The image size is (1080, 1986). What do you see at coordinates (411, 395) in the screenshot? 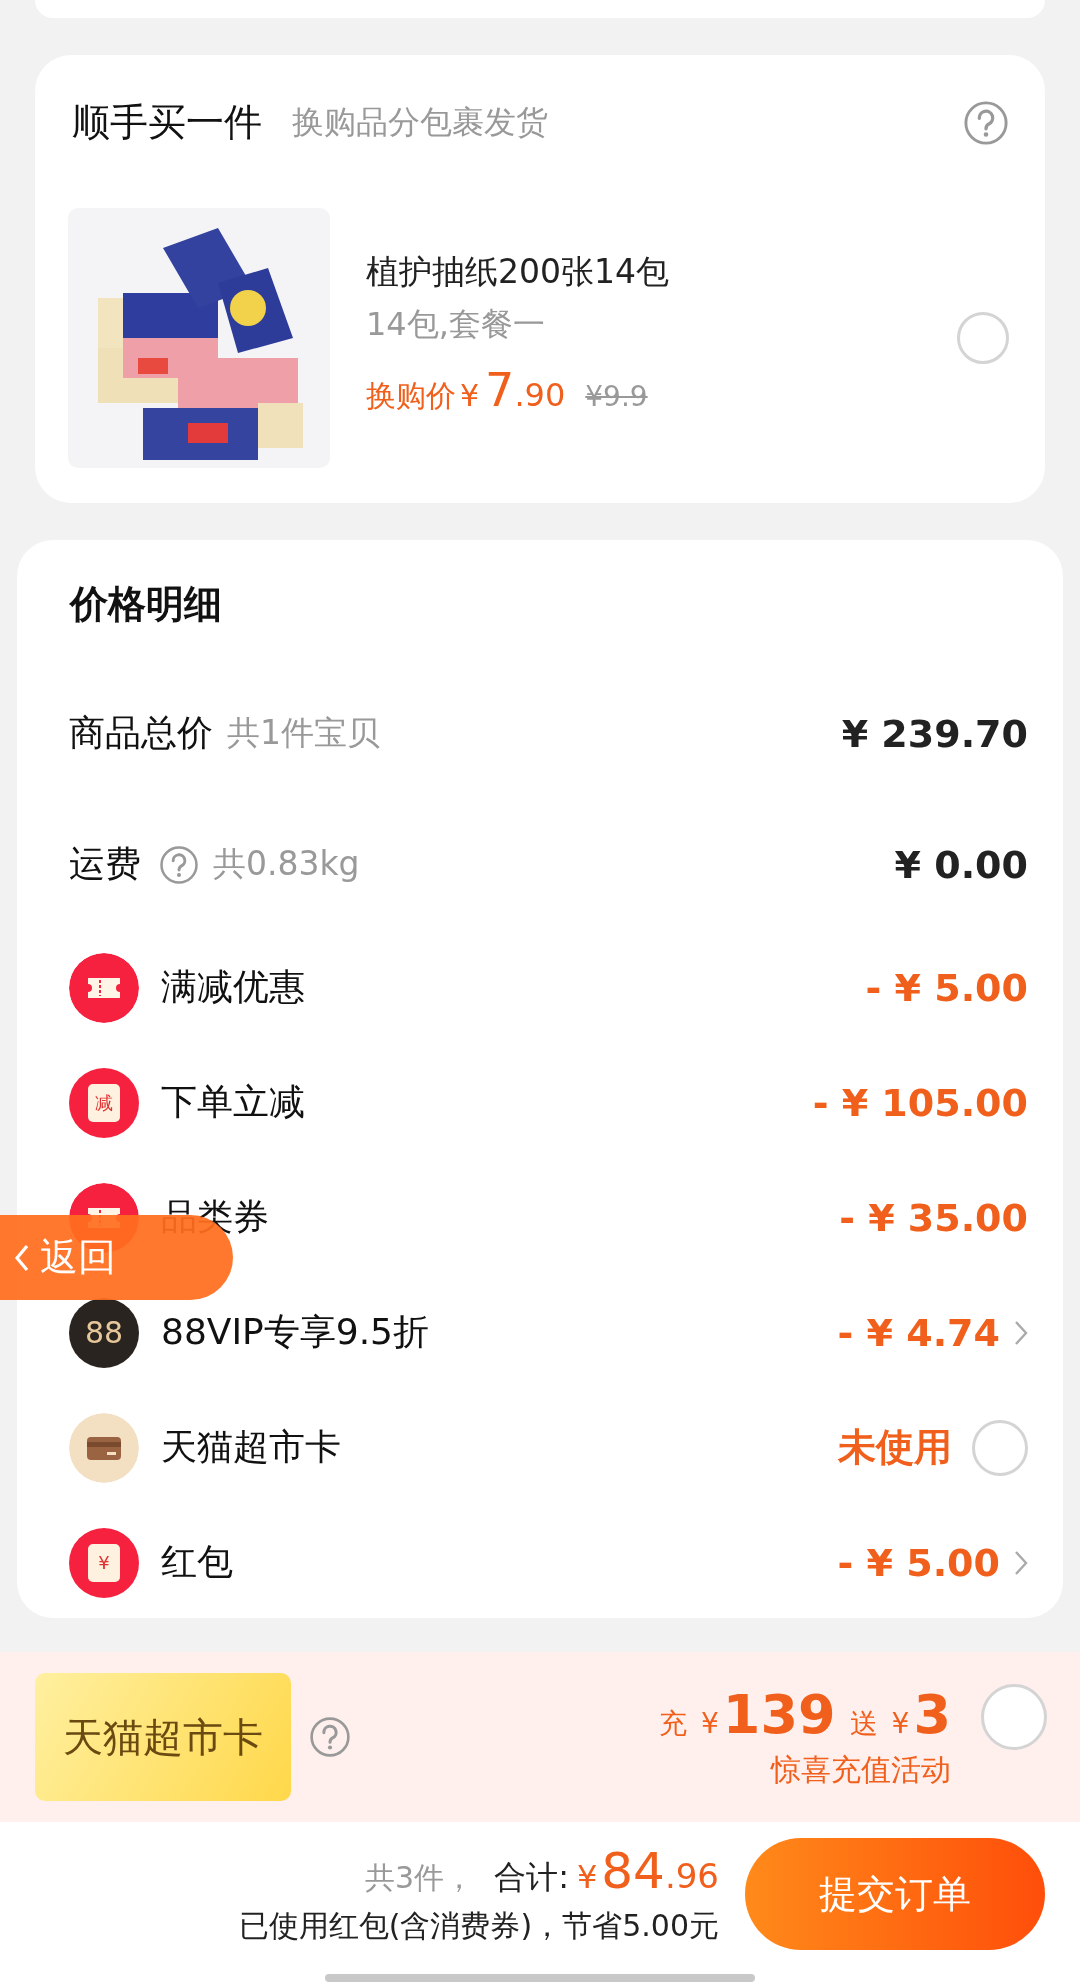
I see `price-label: 换购价` at bounding box center [411, 395].